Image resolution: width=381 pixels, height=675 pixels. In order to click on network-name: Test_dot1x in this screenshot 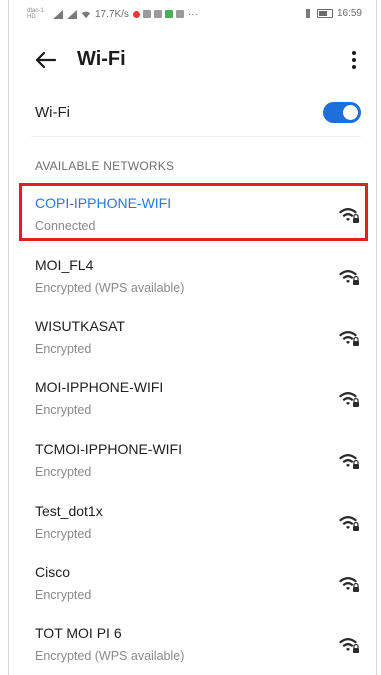, I will do `click(69, 511)`.